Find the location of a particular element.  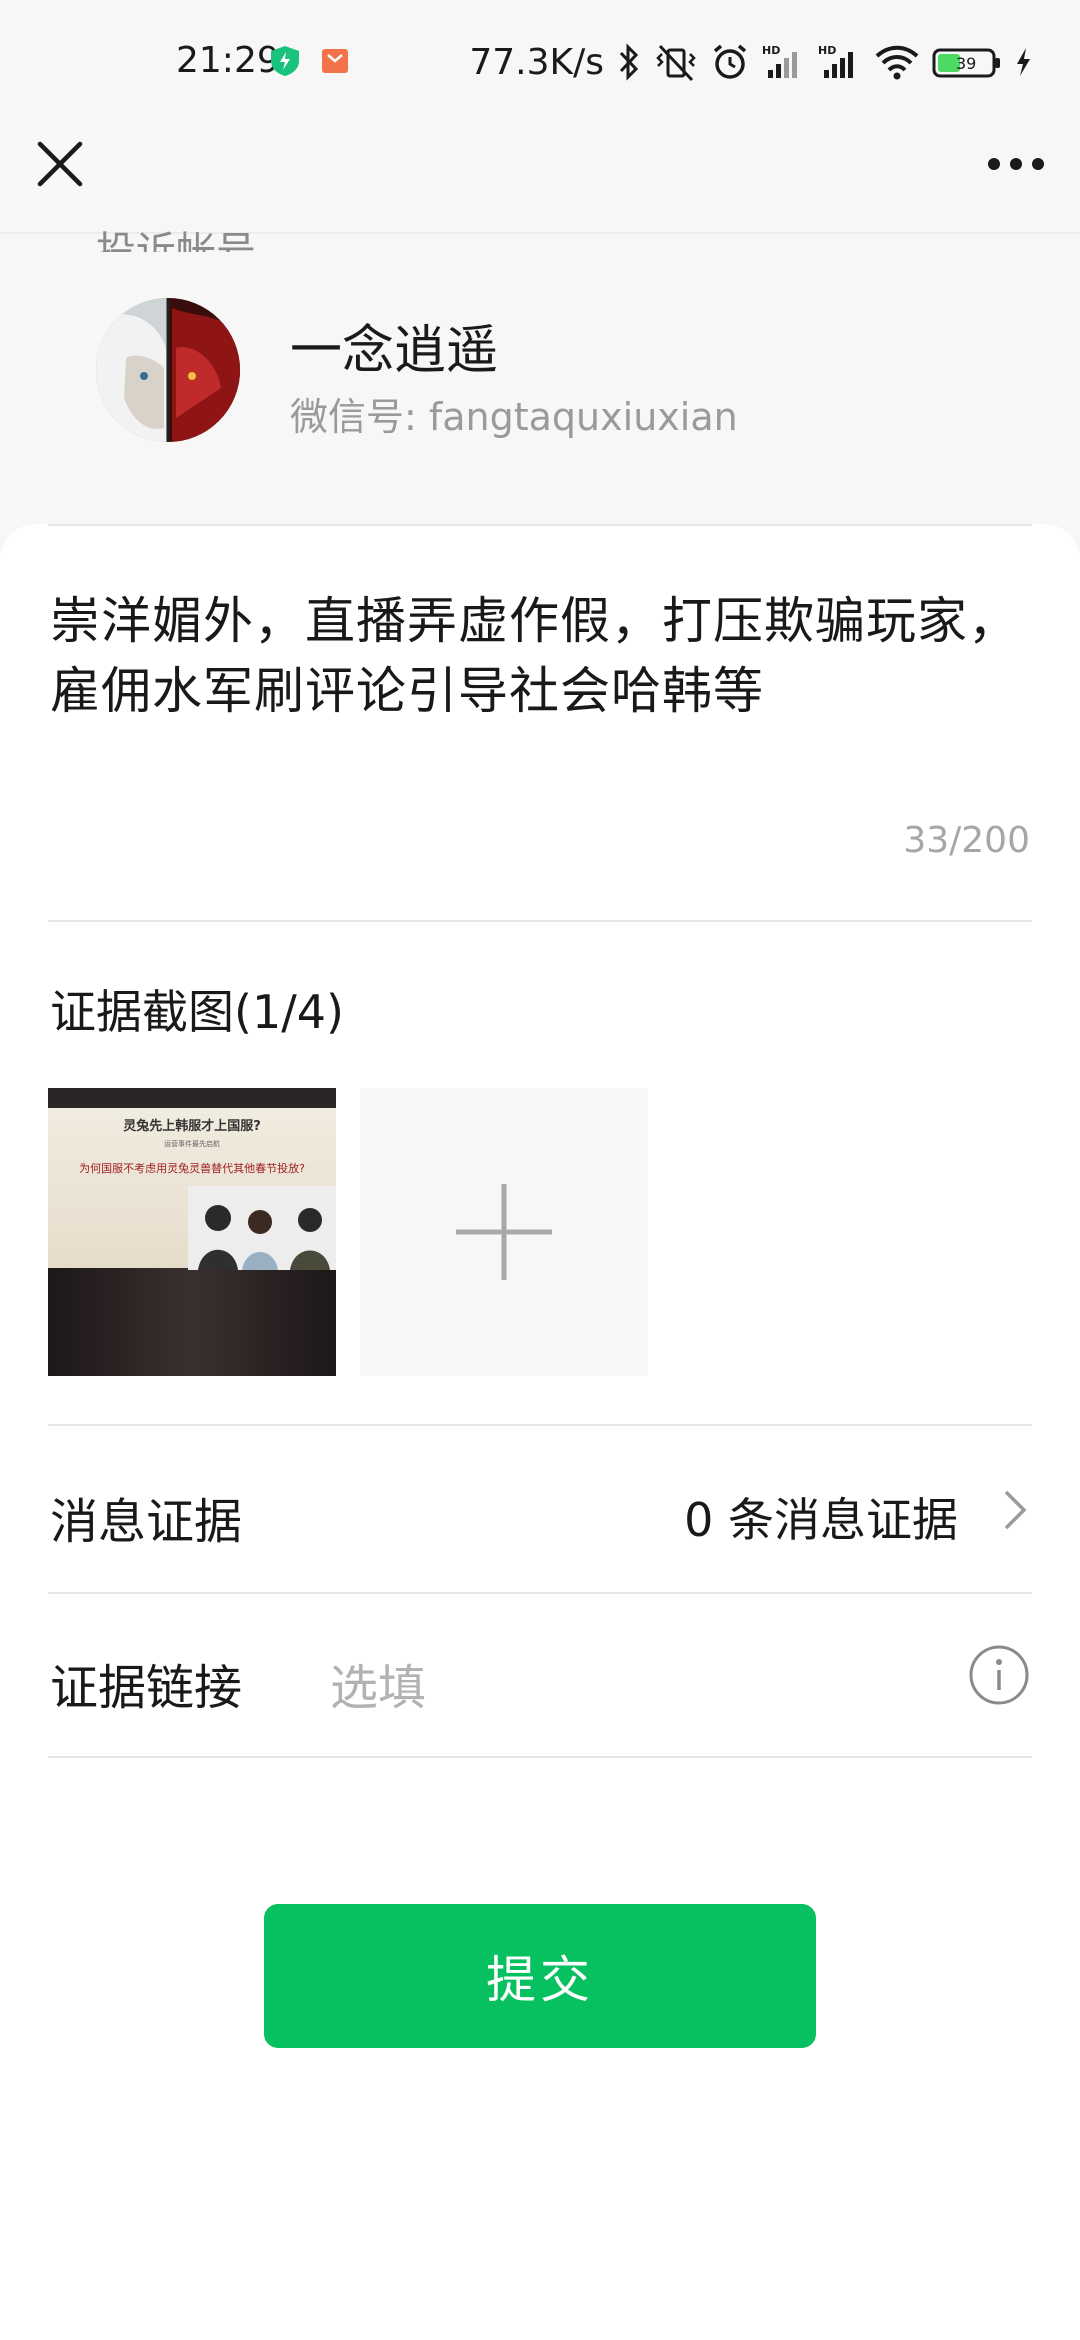

status-bar: 21:29 77.3K/s HD HD 39 is located at coordinates (540, 62).